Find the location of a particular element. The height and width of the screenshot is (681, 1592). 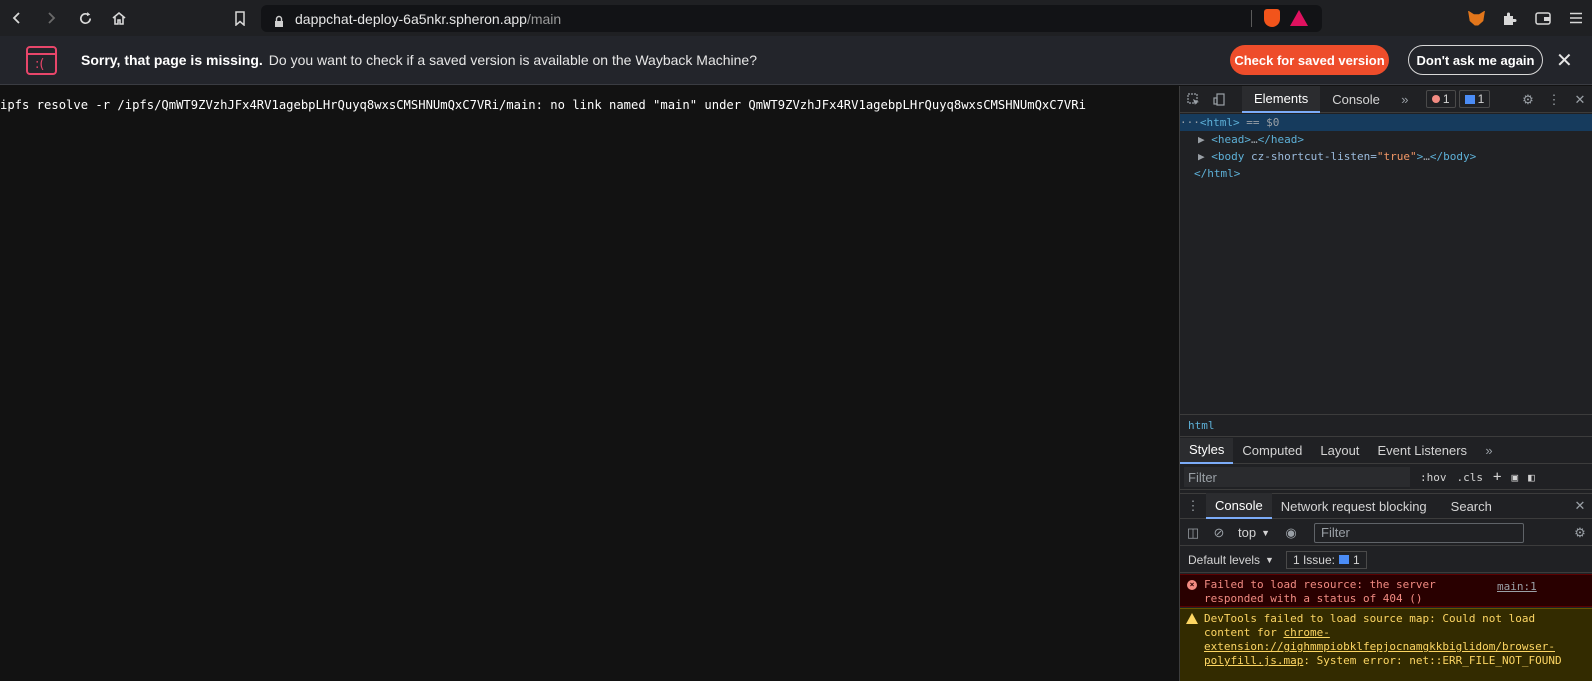

sidebar-toggle-icon: ◧ is located at coordinates (1531, 477).